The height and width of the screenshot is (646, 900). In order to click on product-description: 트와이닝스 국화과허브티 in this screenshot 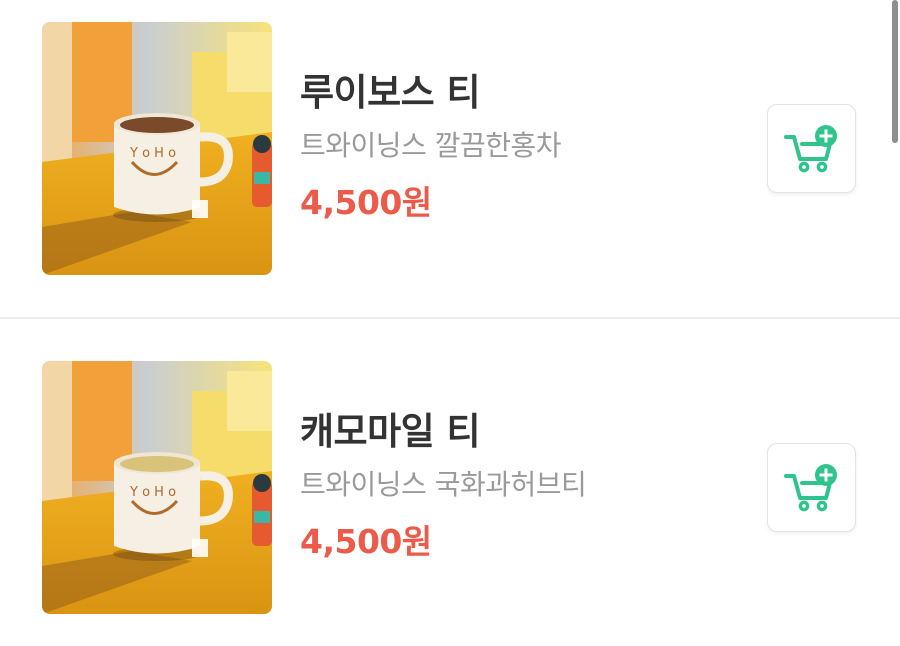, I will do `click(443, 484)`.